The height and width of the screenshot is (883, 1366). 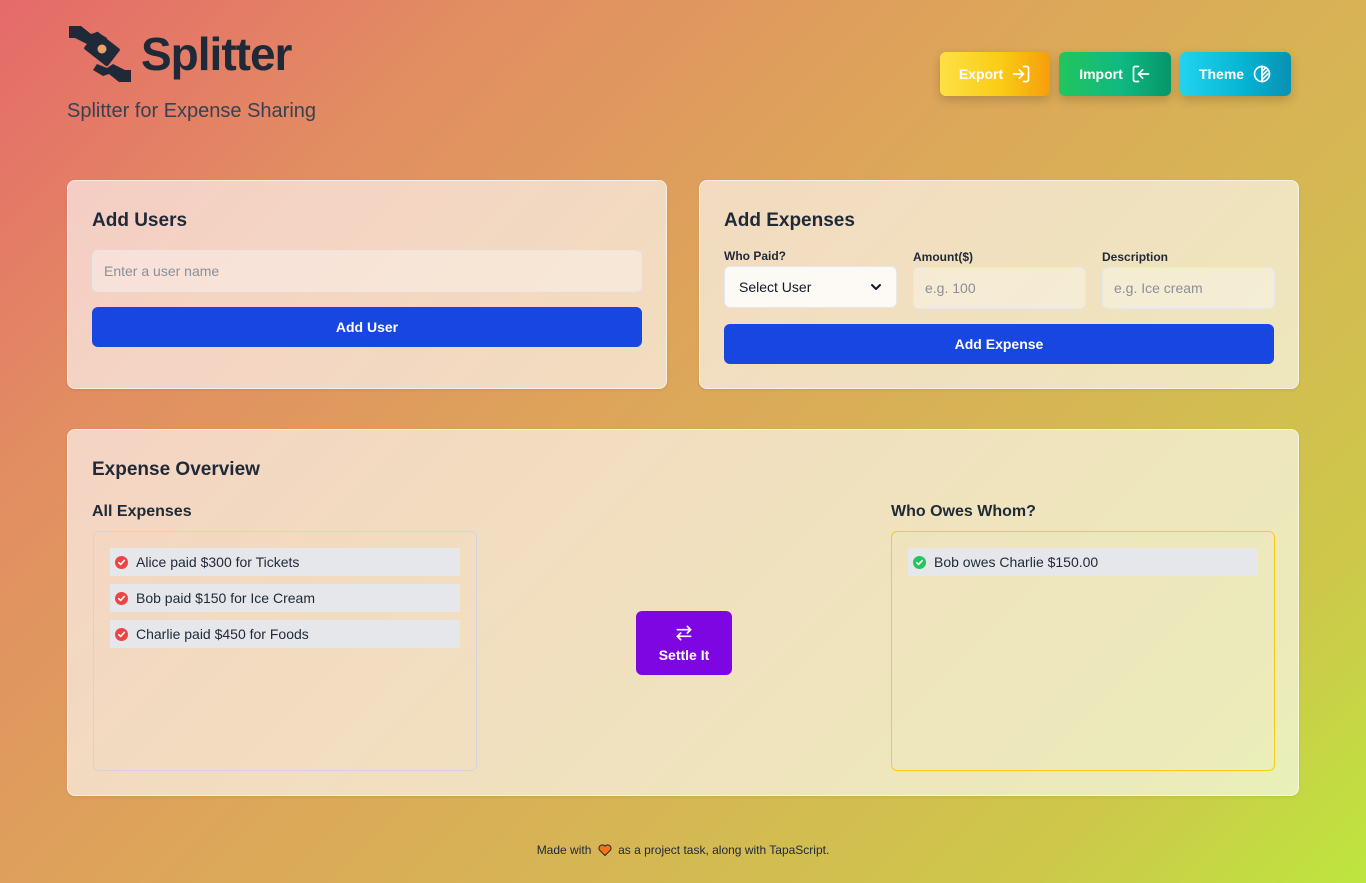 What do you see at coordinates (943, 257) in the screenshot?
I see `amount-label: Amount($)` at bounding box center [943, 257].